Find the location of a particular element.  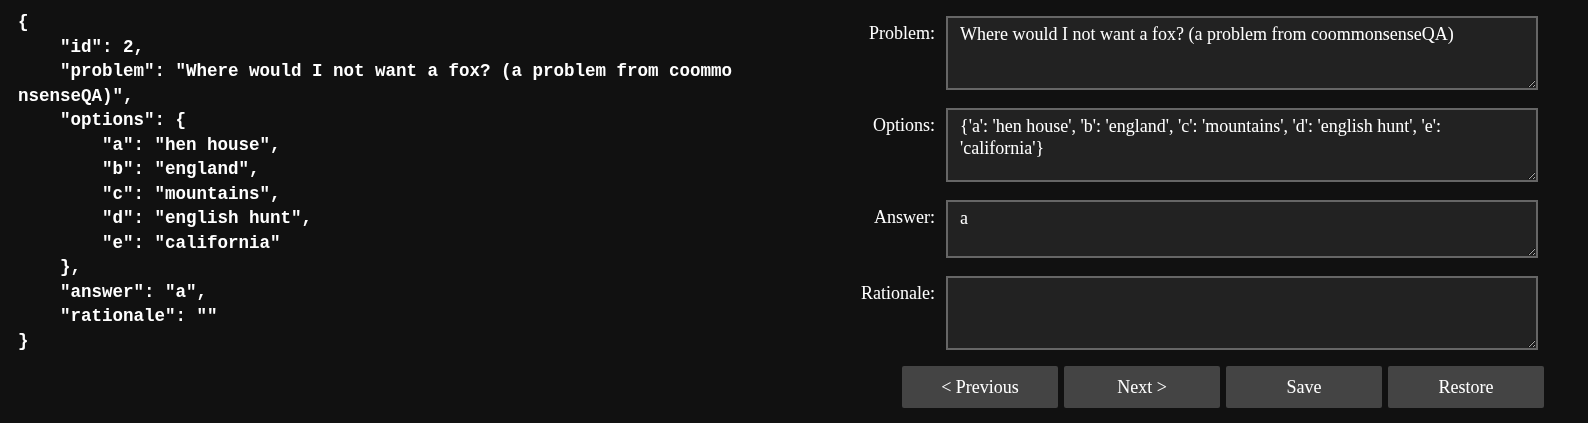

text-area is located at coordinates (1242, 313).